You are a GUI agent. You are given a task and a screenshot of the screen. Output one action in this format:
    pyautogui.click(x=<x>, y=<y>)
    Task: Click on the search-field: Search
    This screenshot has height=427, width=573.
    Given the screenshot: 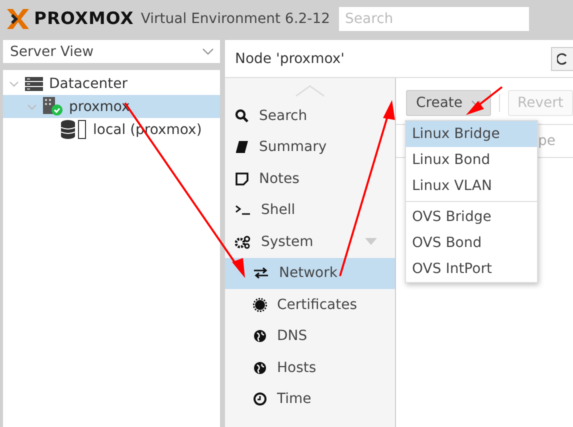 What is the action you would take?
    pyautogui.click(x=434, y=19)
    